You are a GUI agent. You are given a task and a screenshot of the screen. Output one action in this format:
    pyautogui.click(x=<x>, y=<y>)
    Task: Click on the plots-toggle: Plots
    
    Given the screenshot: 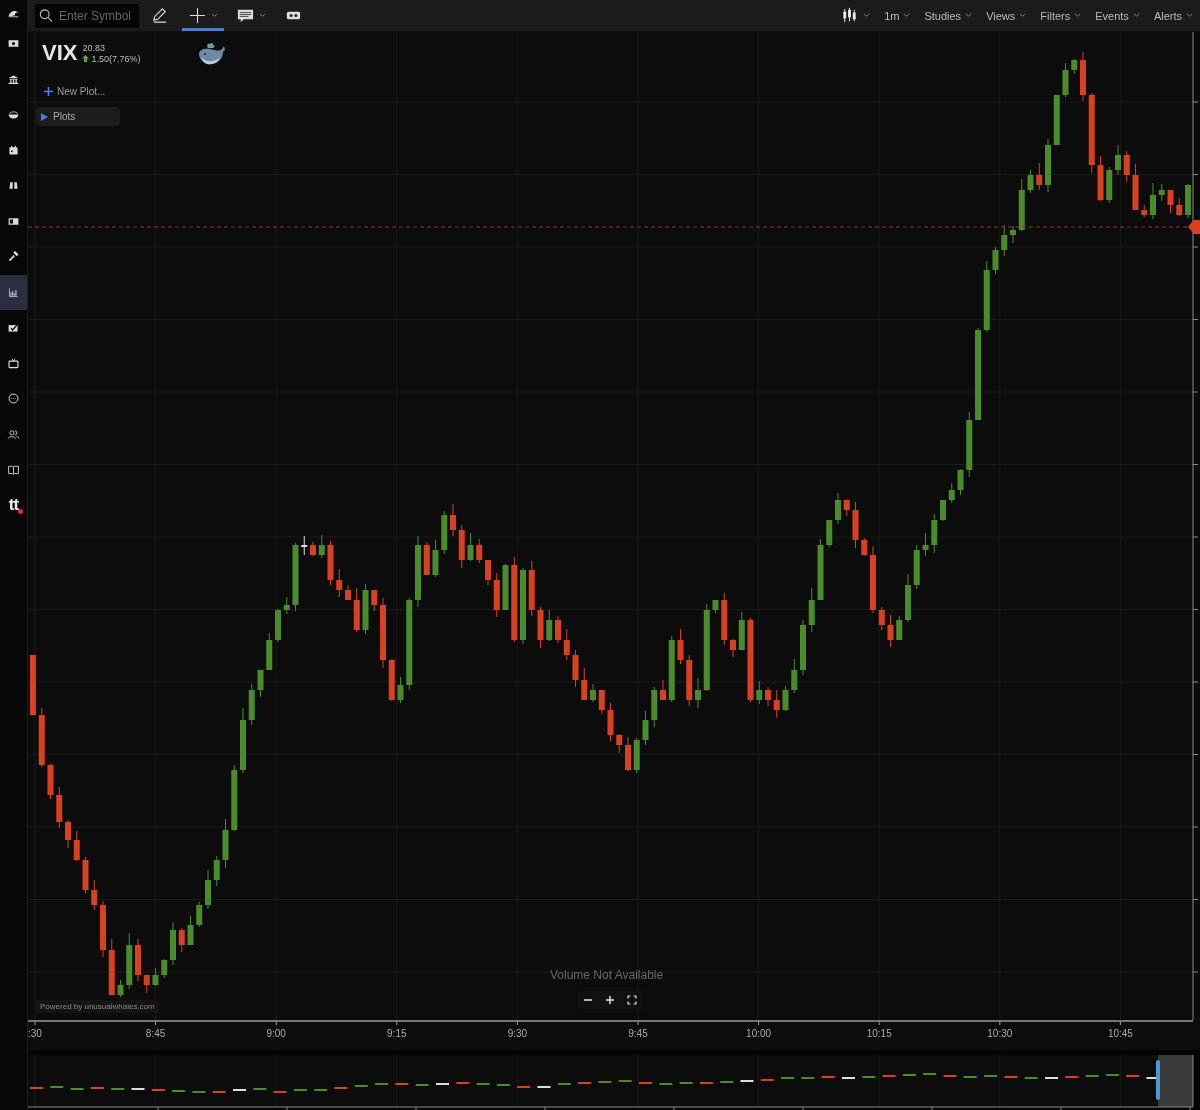 What is the action you would take?
    pyautogui.click(x=78, y=116)
    